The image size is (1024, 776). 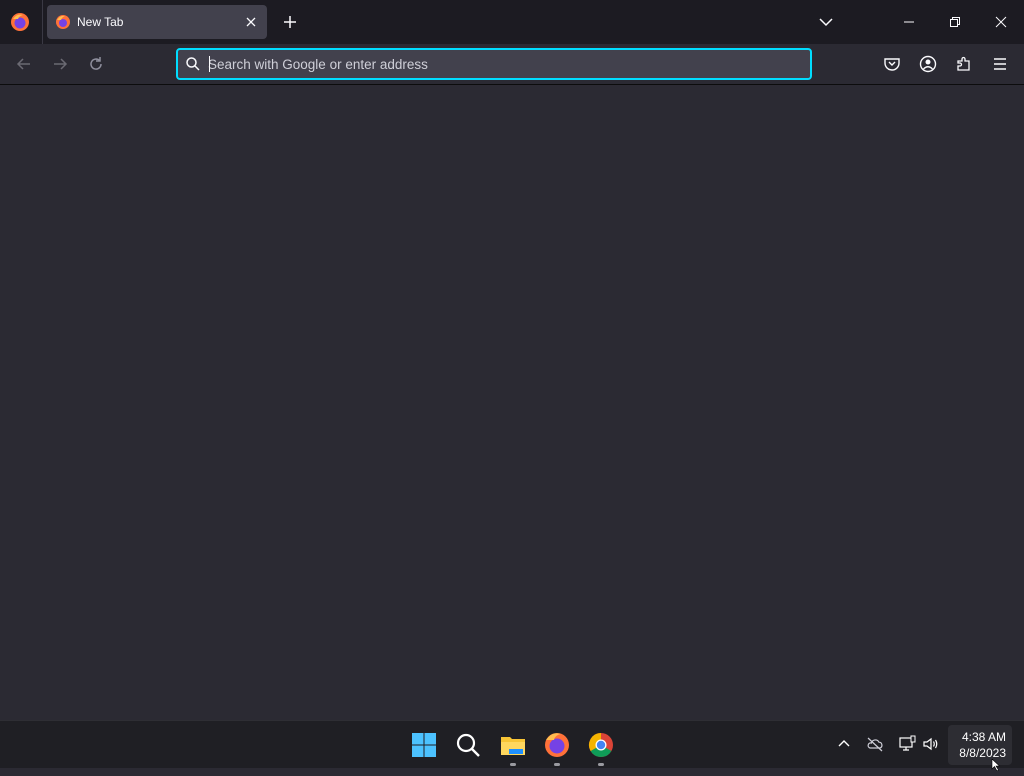 I want to click on show-hidden-icons-icon, so click(x=844, y=744).